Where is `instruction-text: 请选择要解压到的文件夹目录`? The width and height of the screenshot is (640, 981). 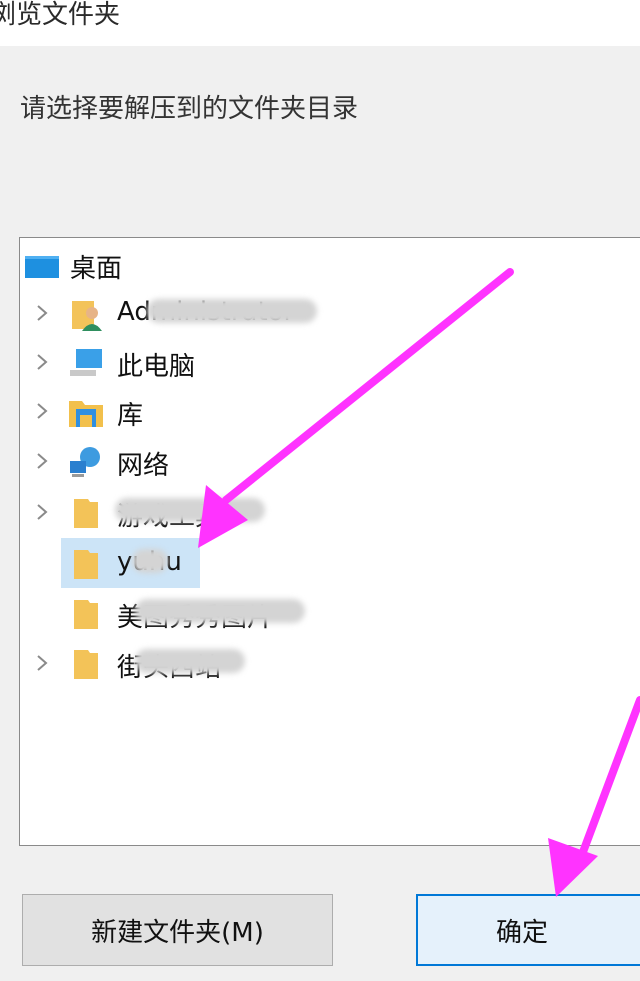 instruction-text: 请选择要解压到的文件夹目录 is located at coordinates (189, 109).